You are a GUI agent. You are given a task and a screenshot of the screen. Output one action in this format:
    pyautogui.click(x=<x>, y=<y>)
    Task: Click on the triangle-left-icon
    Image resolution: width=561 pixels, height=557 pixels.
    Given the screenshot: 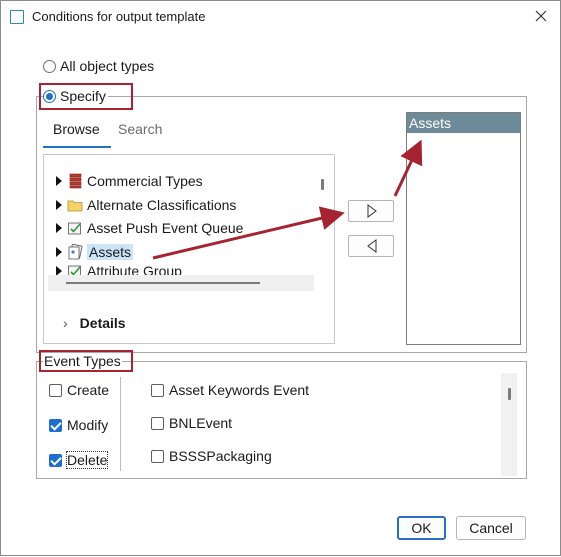 What is the action you would take?
    pyautogui.click(x=372, y=246)
    